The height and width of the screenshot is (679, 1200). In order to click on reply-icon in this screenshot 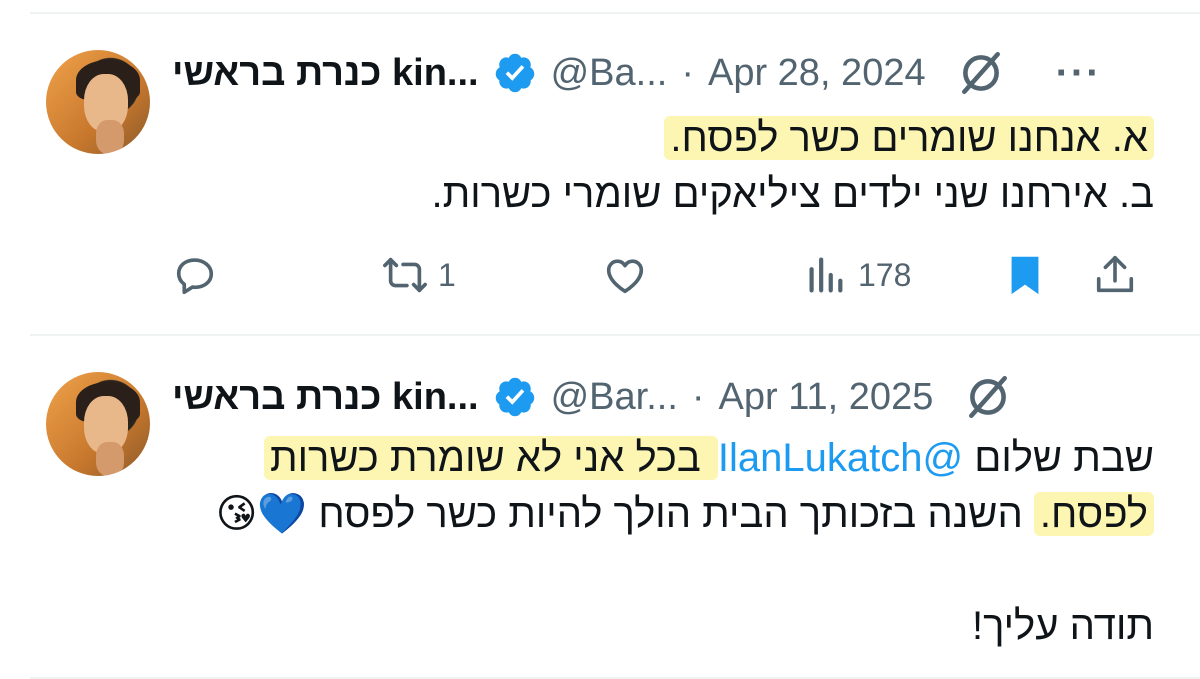, I will do `click(195, 276)`.